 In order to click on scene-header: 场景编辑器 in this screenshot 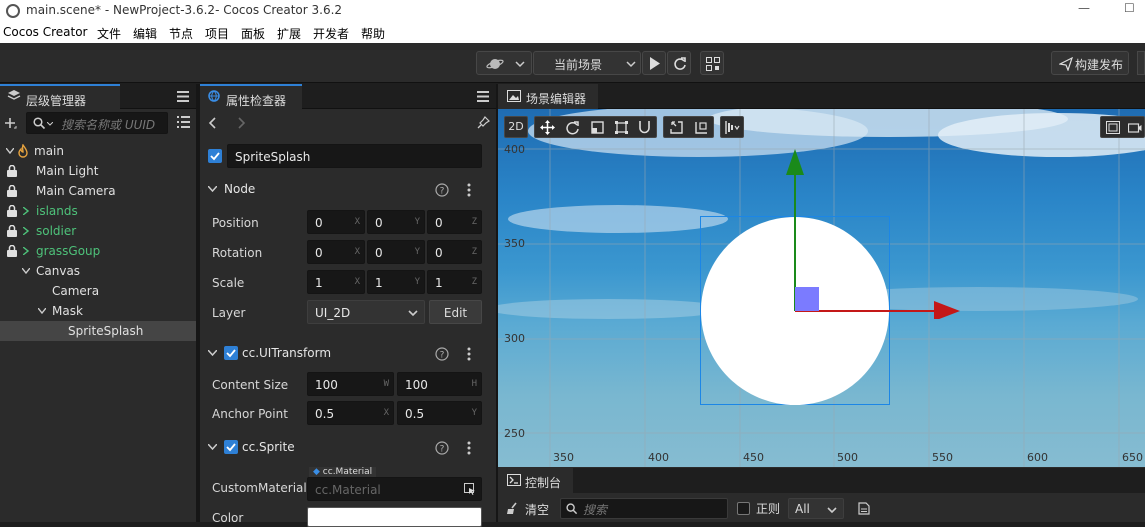, I will do `click(821, 96)`.